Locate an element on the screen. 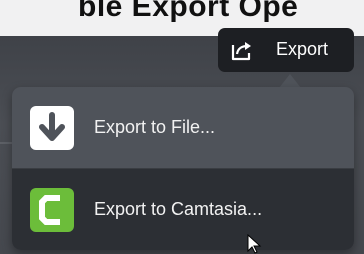 Image resolution: width=364 pixels, height=254 pixels. menu-pointer is located at coordinates (290, 81).